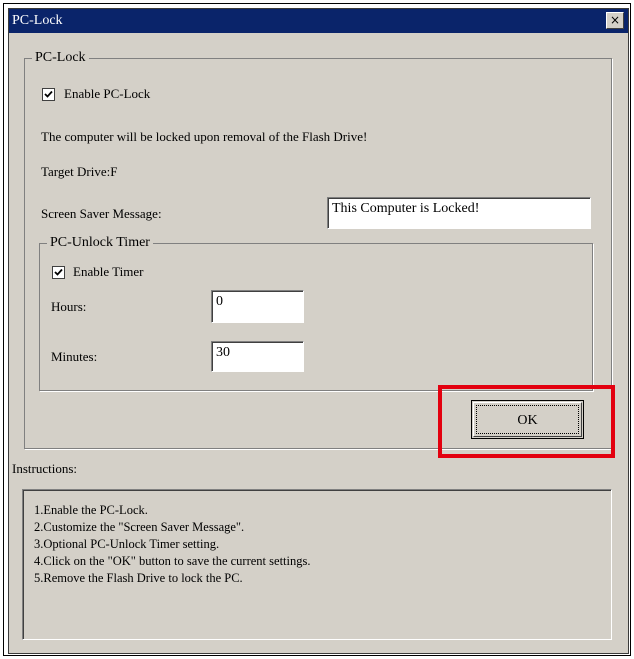  I want to click on ok-button-highlight, so click(526, 421).